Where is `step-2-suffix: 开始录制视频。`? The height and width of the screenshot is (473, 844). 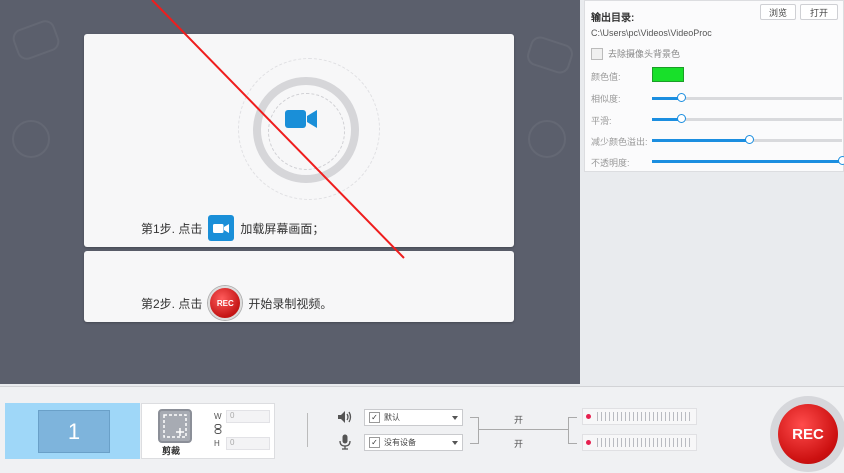
step-2-suffix: 开始录制视频。 is located at coordinates (290, 303).